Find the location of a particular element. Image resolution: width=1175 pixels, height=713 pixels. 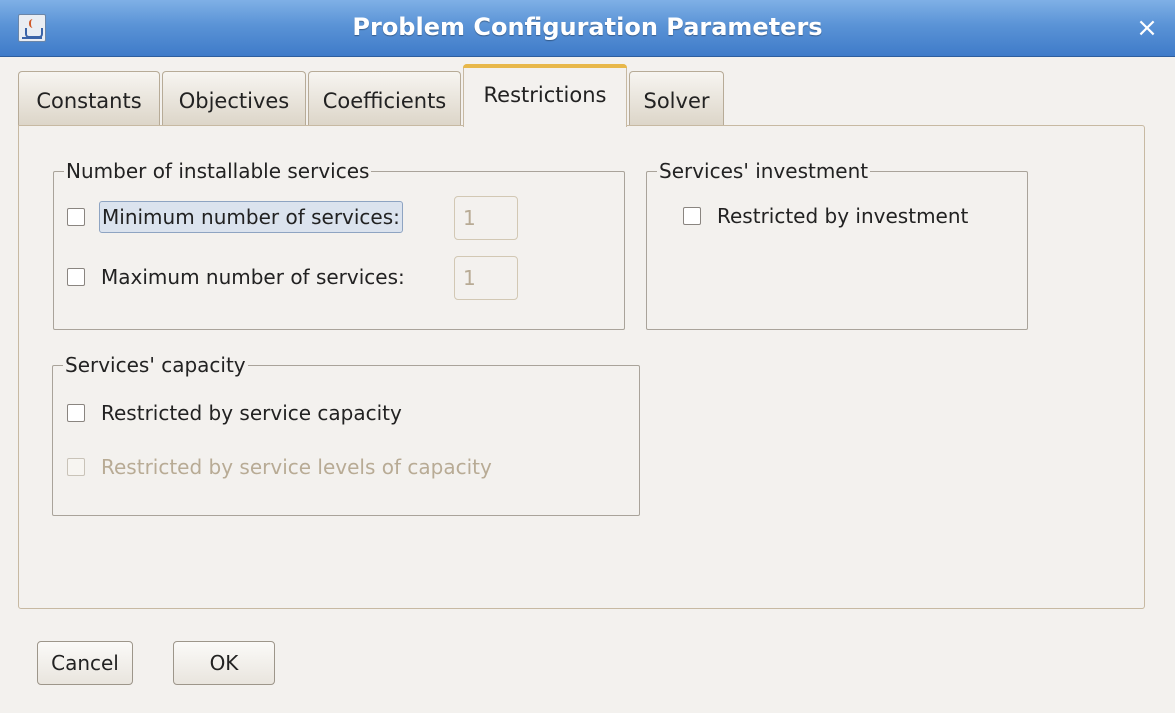

group-installable-services-legend: Number of installable services is located at coordinates (218, 171).